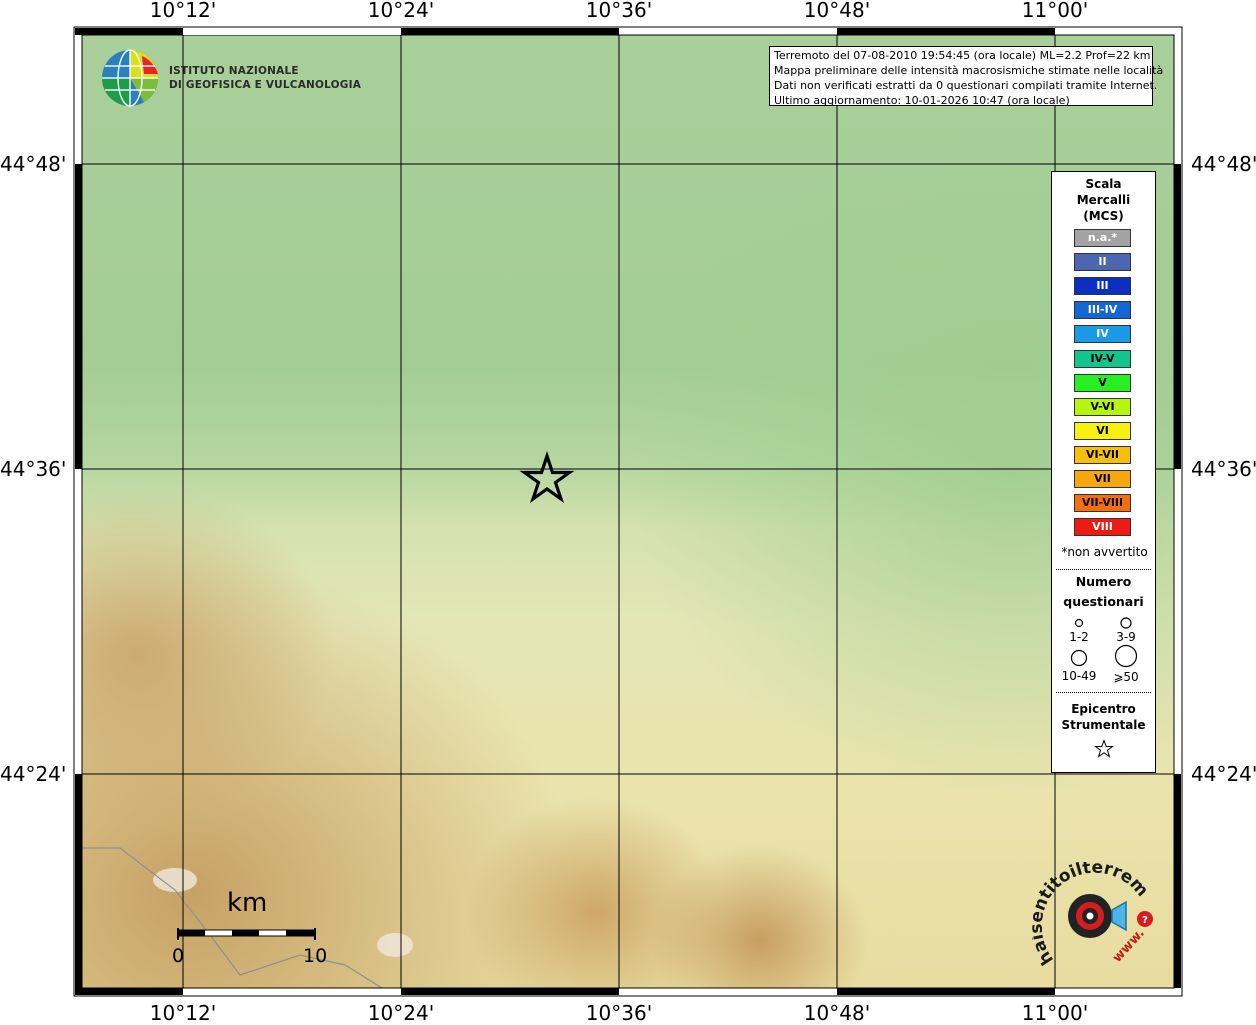 This screenshot has width=1256, height=1025. I want to click on lat-label-left: 44°24', so click(33, 774).